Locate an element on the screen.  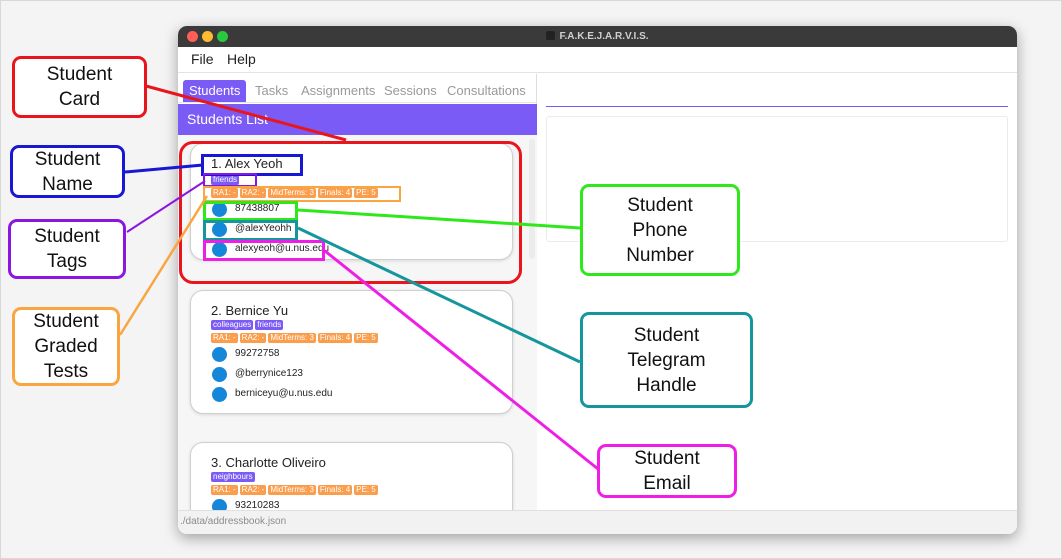
student-email-callout: Student Email is located at coordinates (667, 471).